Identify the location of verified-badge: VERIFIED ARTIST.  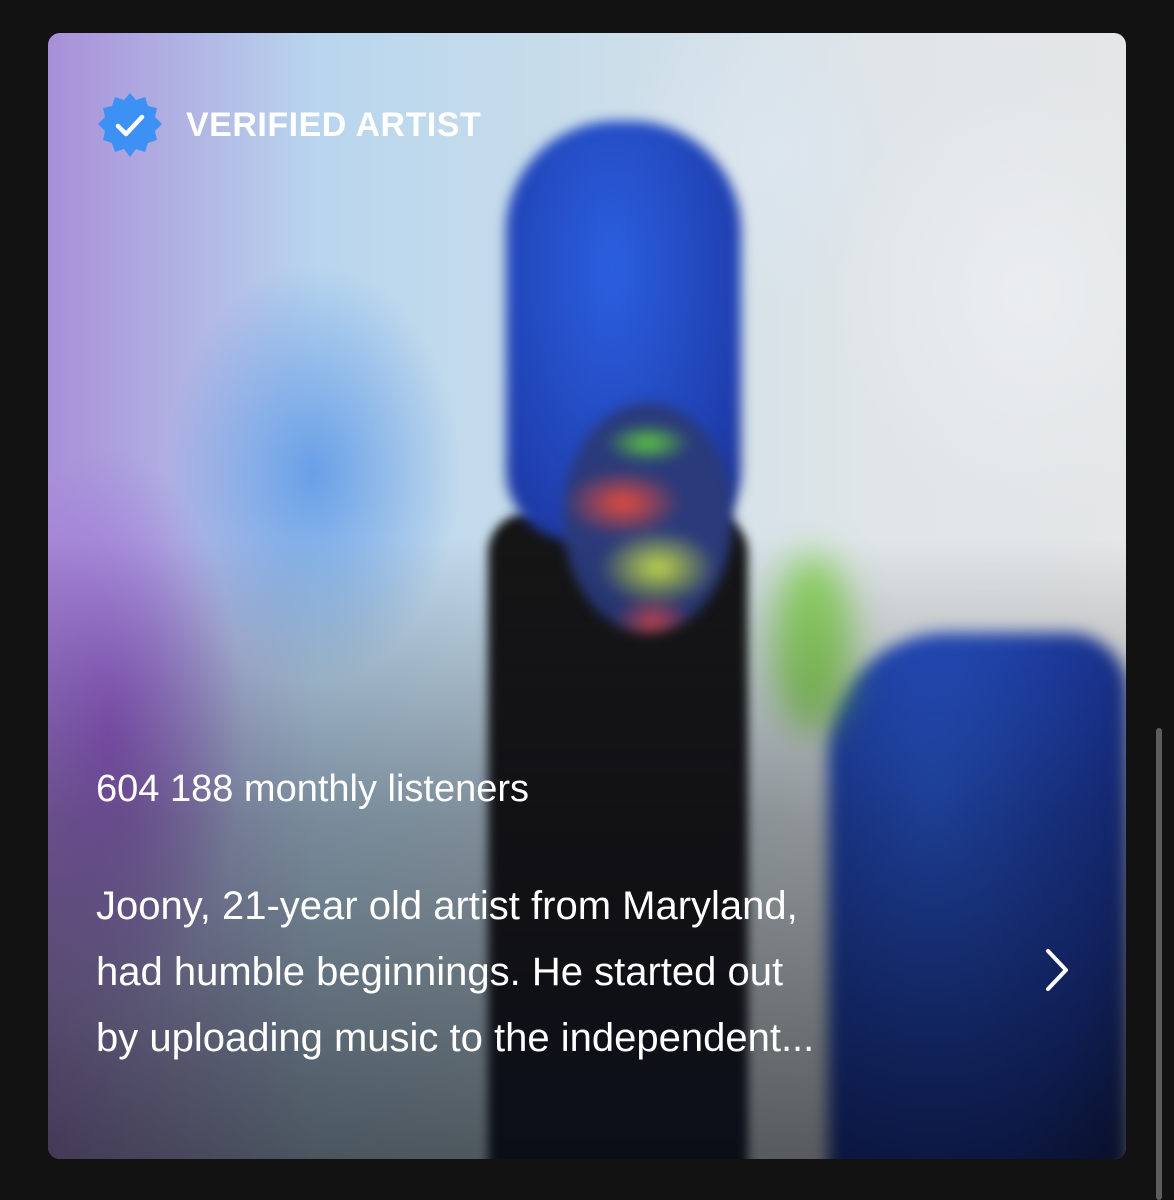
(288, 125).